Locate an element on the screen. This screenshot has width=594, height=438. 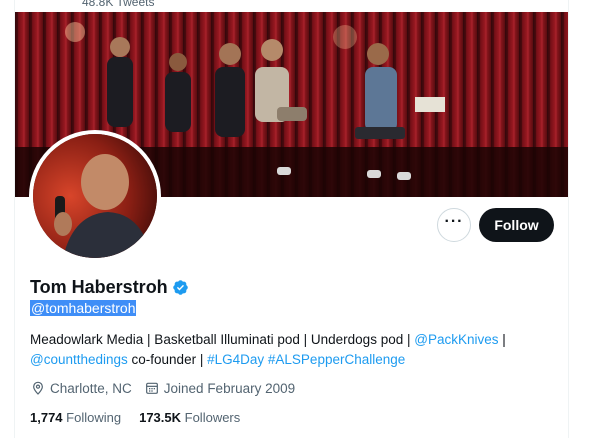
following-count: 1,774 is located at coordinates (46, 417).